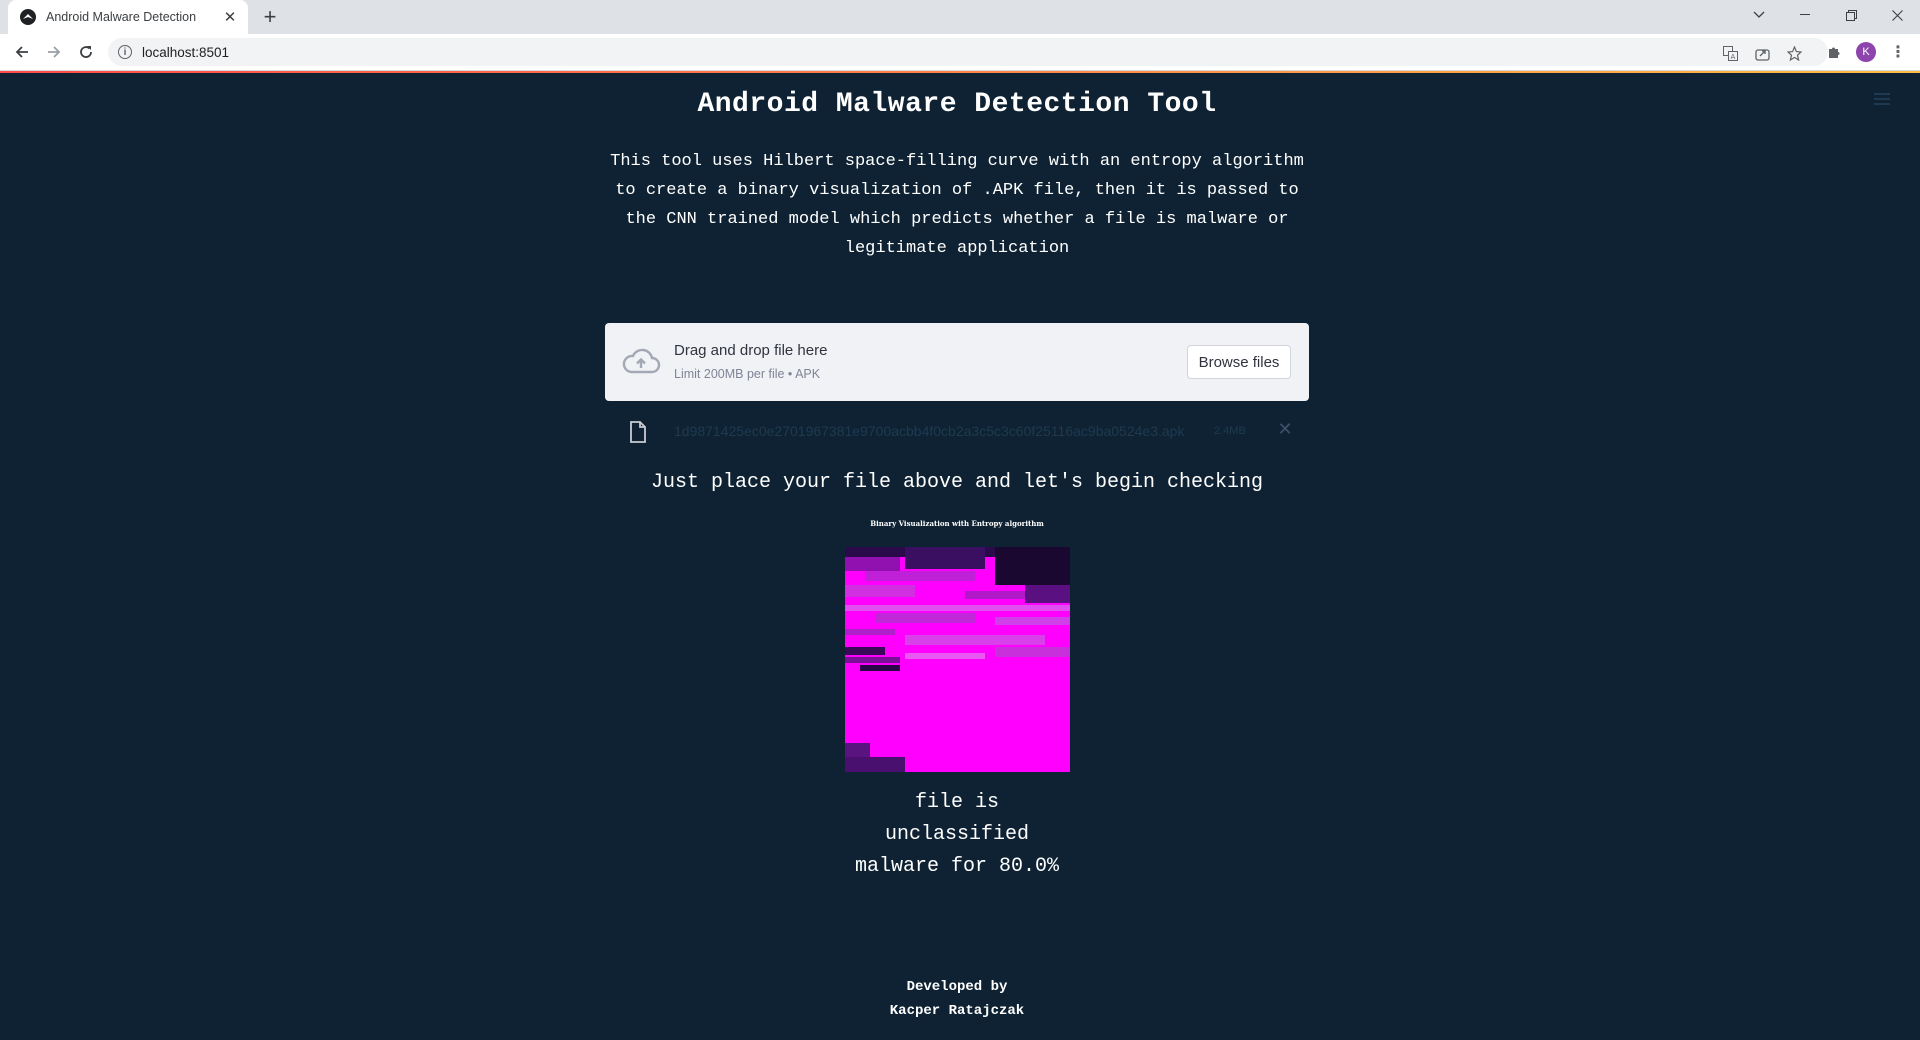 This screenshot has height=1040, width=1920. Describe the element at coordinates (1805, 15) in the screenshot. I see `minimize-icon` at that location.